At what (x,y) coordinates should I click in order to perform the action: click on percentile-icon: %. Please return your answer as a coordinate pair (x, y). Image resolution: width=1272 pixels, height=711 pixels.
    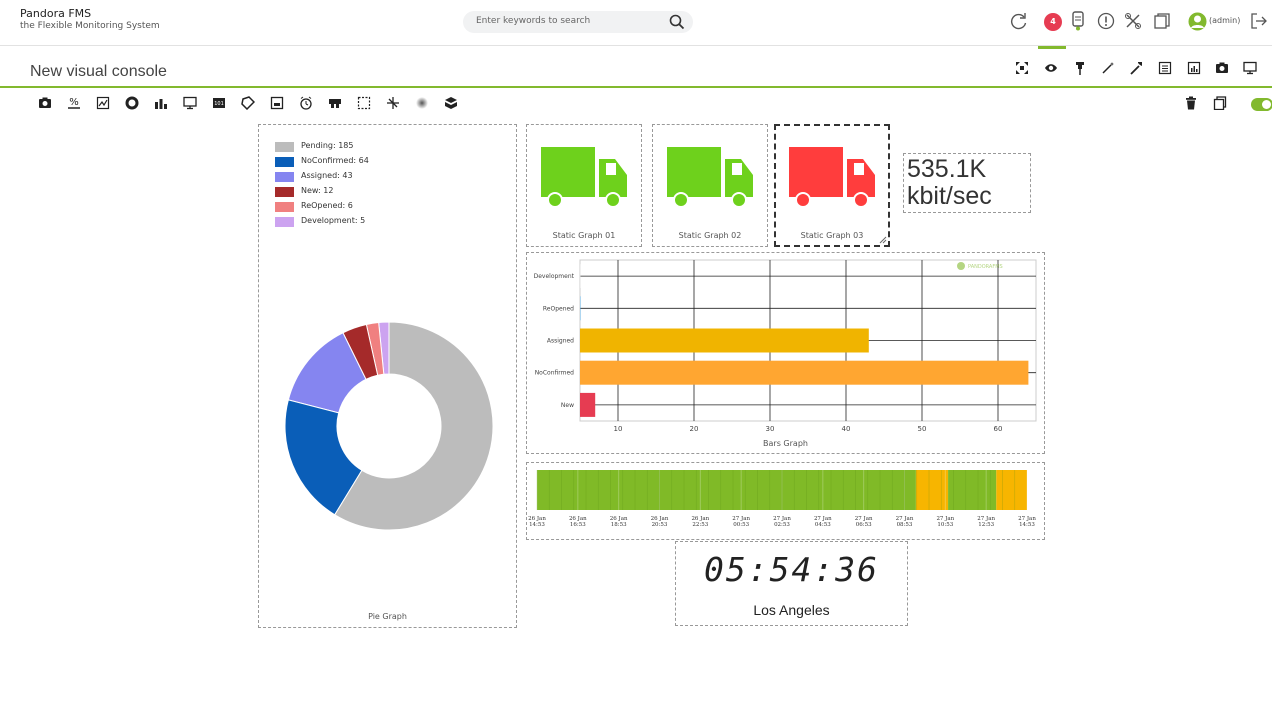
    Looking at the image, I should click on (74, 104).